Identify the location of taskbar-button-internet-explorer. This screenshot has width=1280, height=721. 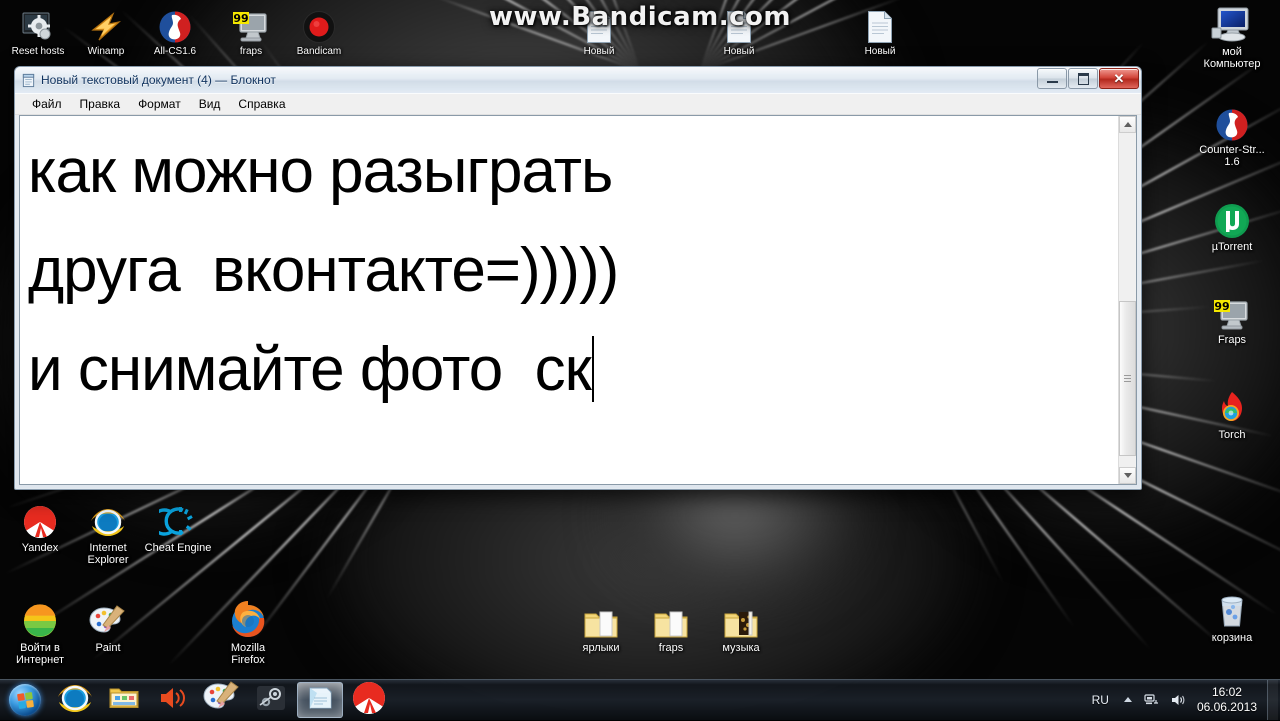
(75, 700).